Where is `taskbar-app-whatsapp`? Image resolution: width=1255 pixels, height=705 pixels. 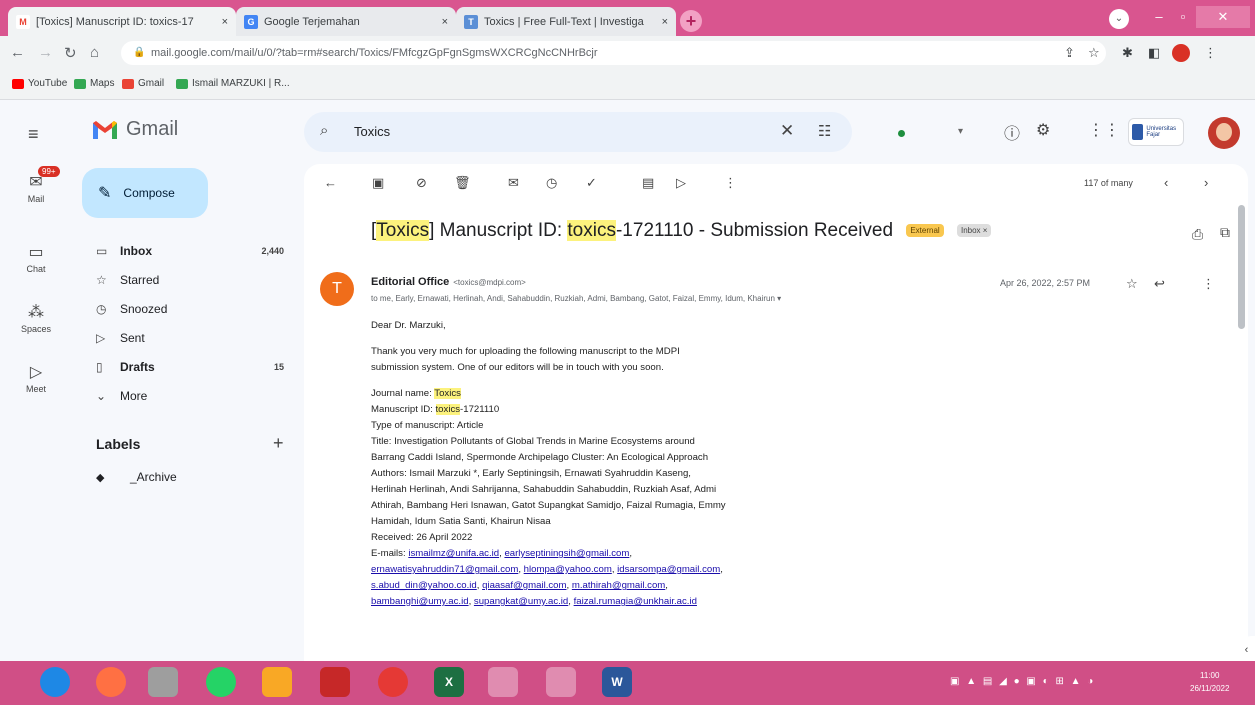
taskbar-app-whatsapp is located at coordinates (221, 682).